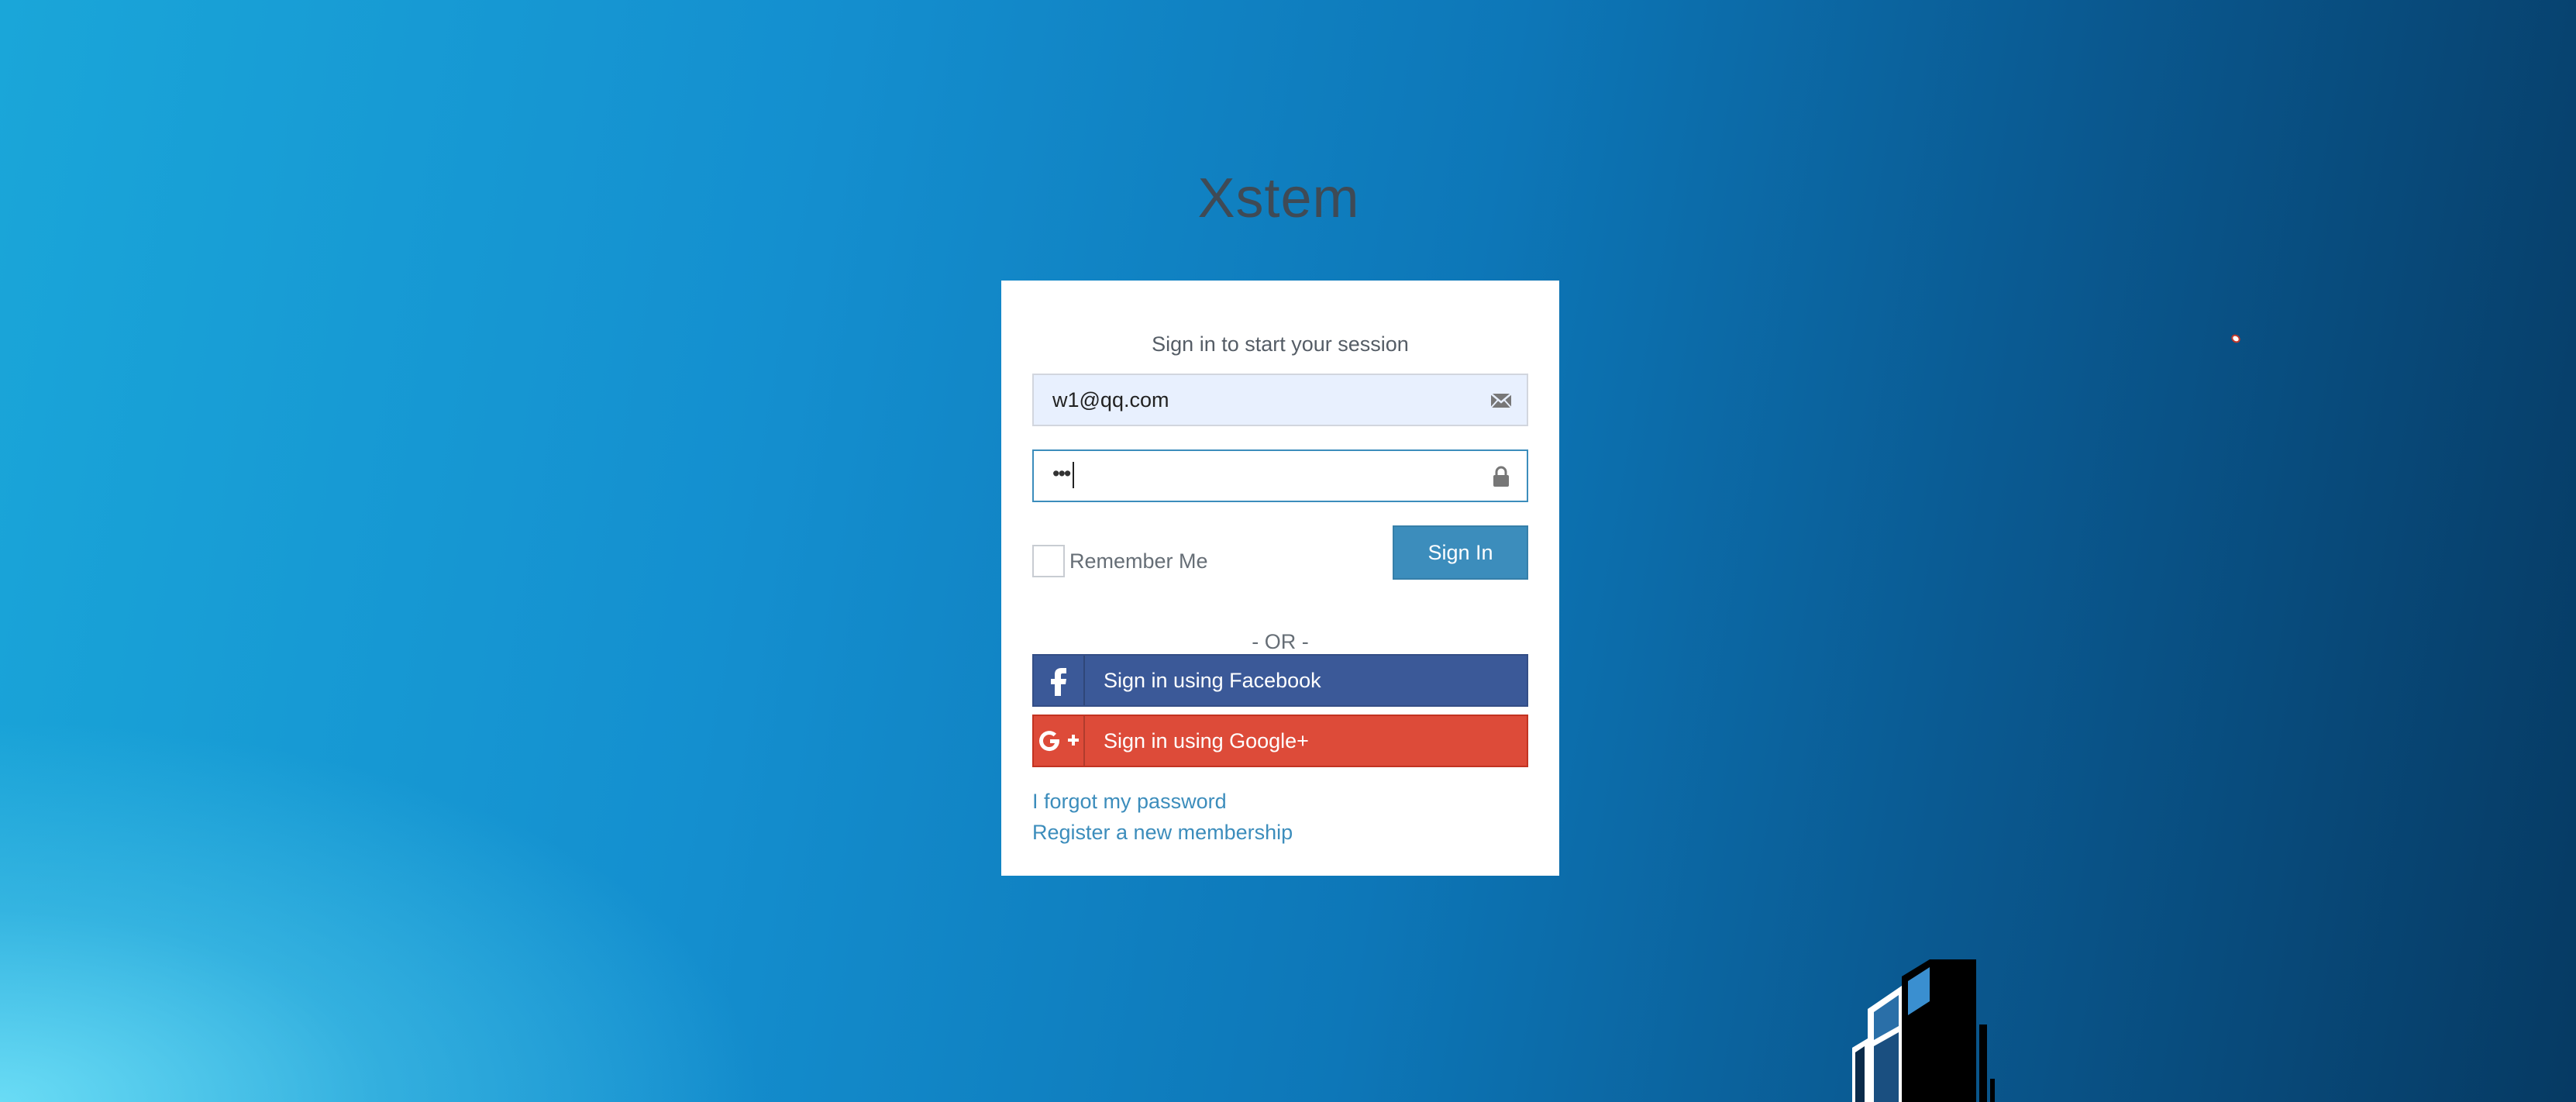 The height and width of the screenshot is (1102, 2576). What do you see at coordinates (1460, 552) in the screenshot?
I see `sign-in-button: Sign In` at bounding box center [1460, 552].